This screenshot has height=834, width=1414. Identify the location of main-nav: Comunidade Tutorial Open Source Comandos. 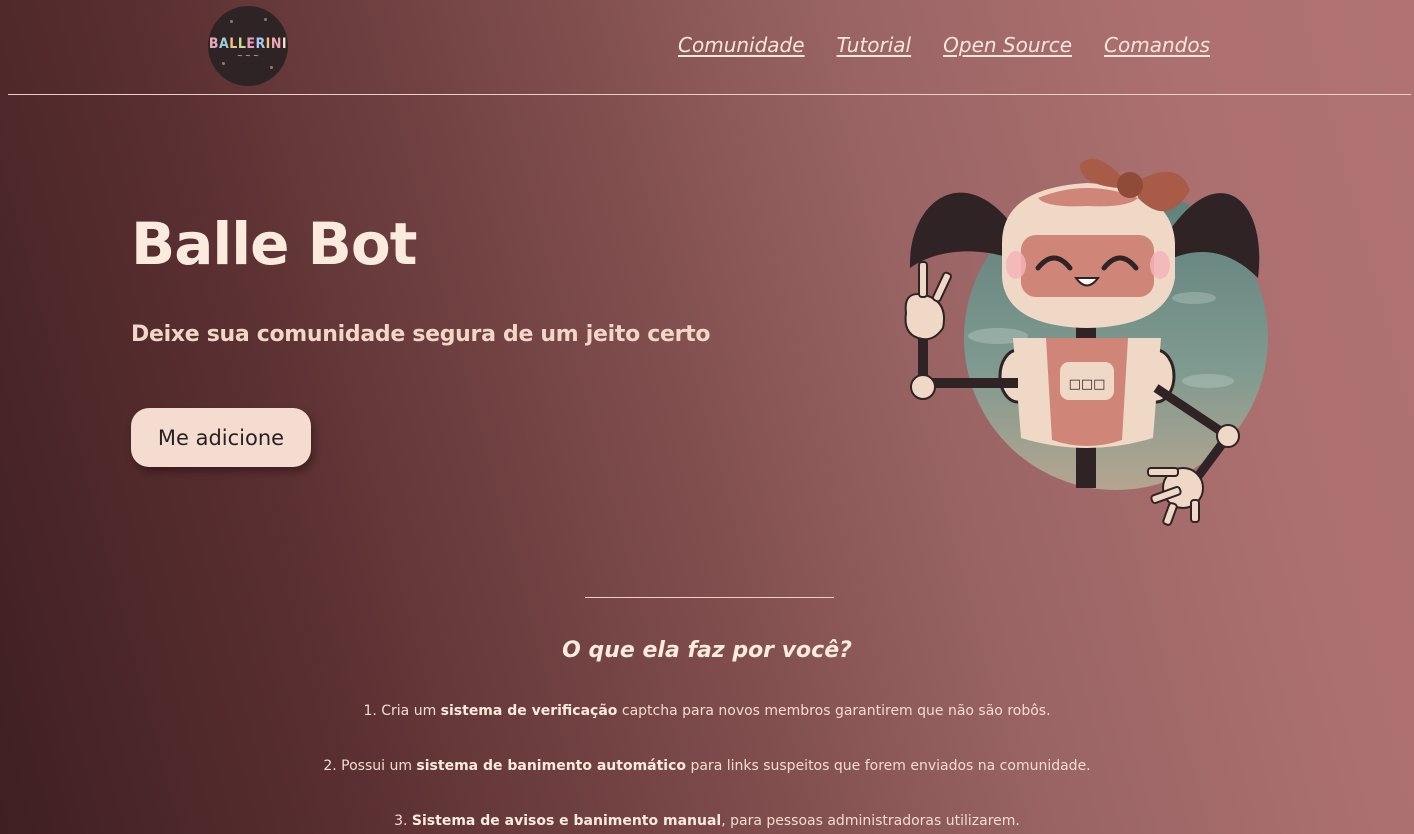
(944, 45).